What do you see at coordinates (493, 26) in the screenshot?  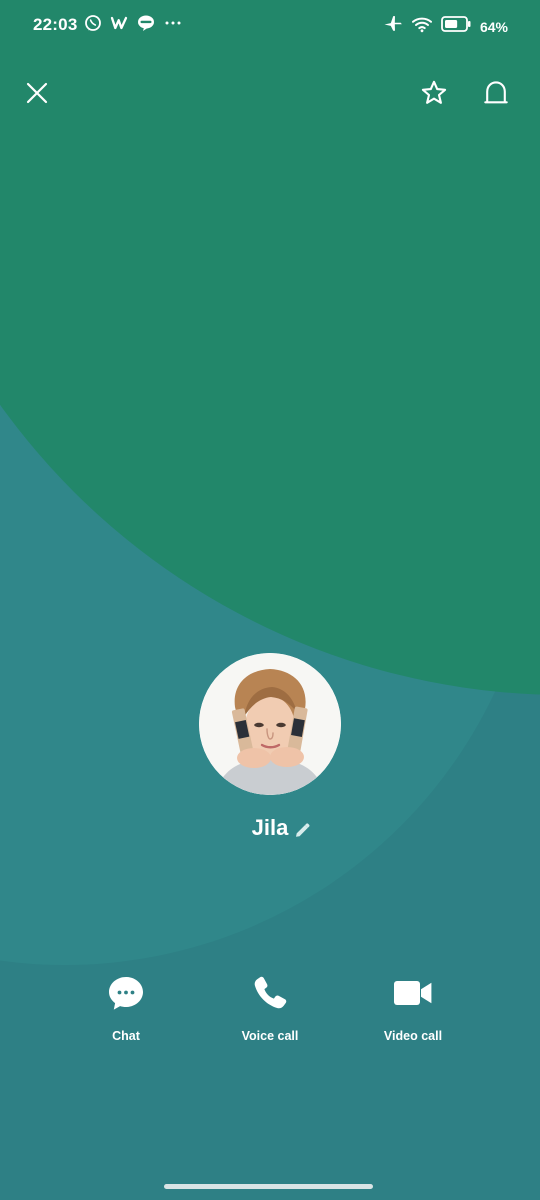 I see `battery-percent: 64%` at bounding box center [493, 26].